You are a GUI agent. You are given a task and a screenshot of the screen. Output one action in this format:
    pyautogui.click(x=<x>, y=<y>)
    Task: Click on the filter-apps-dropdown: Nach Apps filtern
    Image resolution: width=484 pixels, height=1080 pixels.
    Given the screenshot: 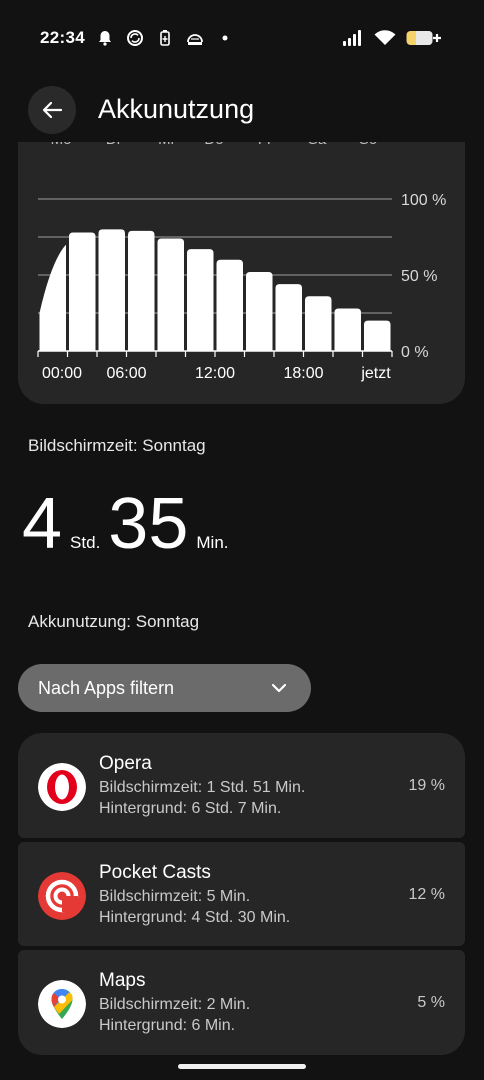 What is the action you would take?
    pyautogui.click(x=164, y=688)
    